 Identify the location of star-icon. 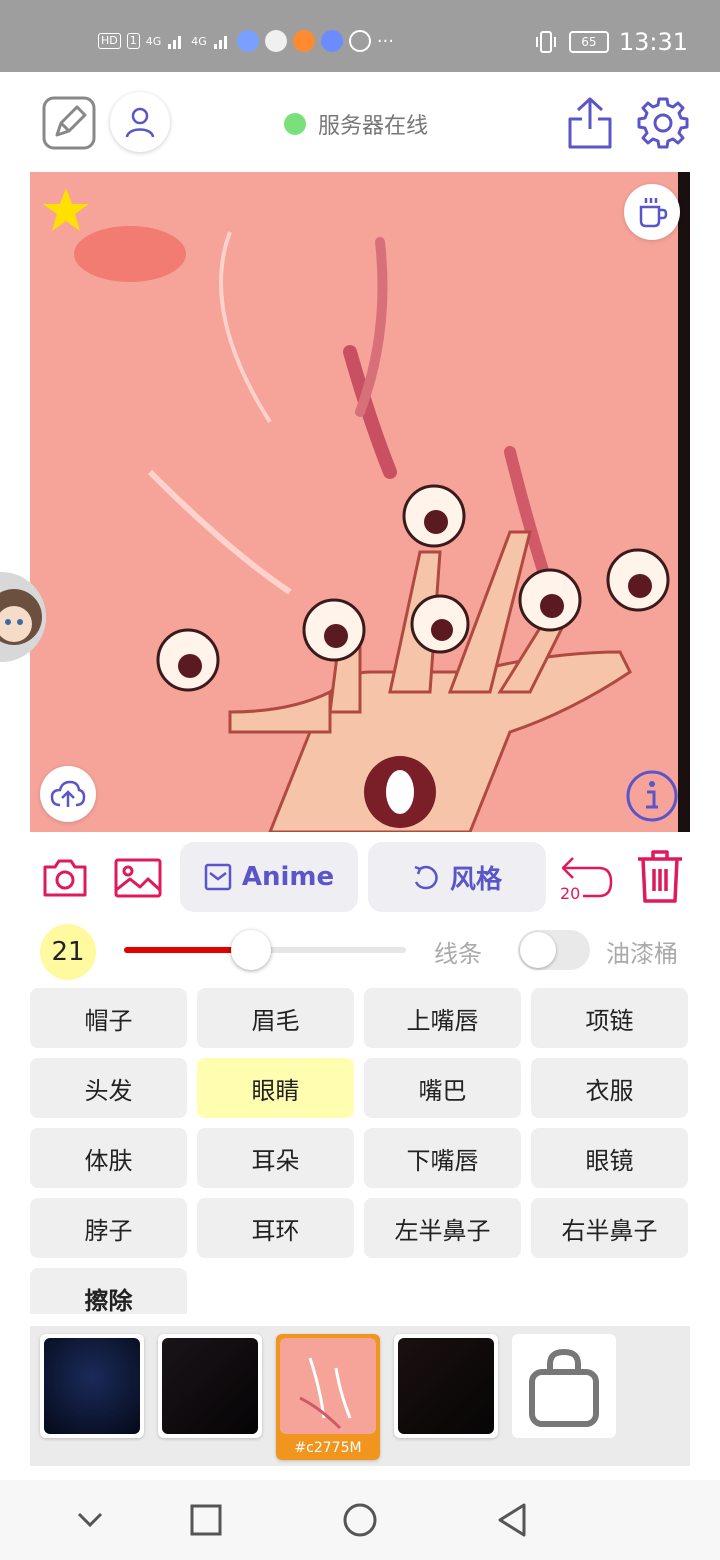
(66, 209).